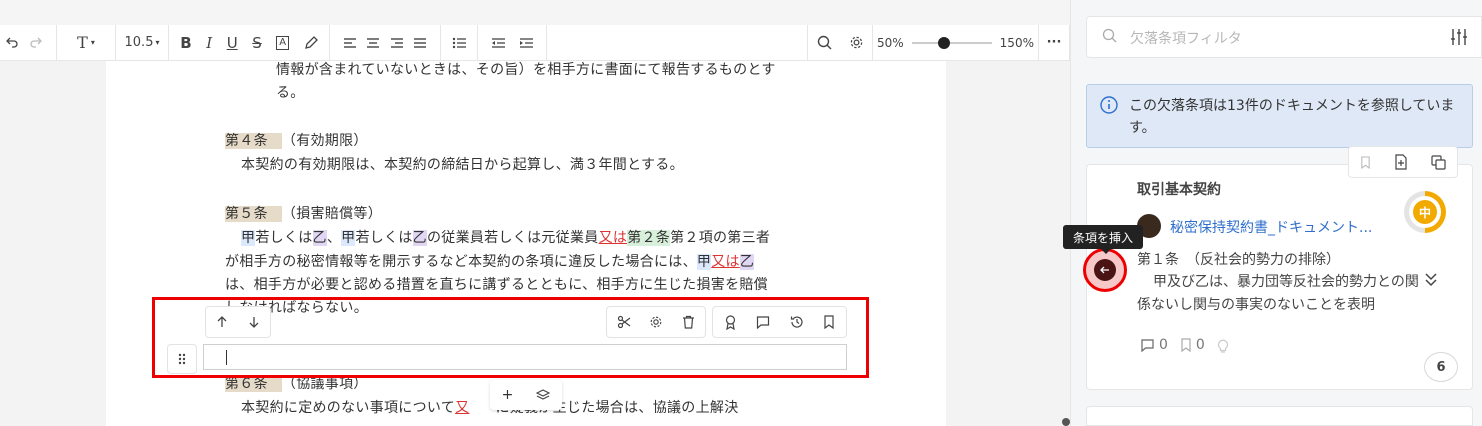 This screenshot has height=426, width=1482. I want to click on more-dots-icon: ···, so click(1054, 42).